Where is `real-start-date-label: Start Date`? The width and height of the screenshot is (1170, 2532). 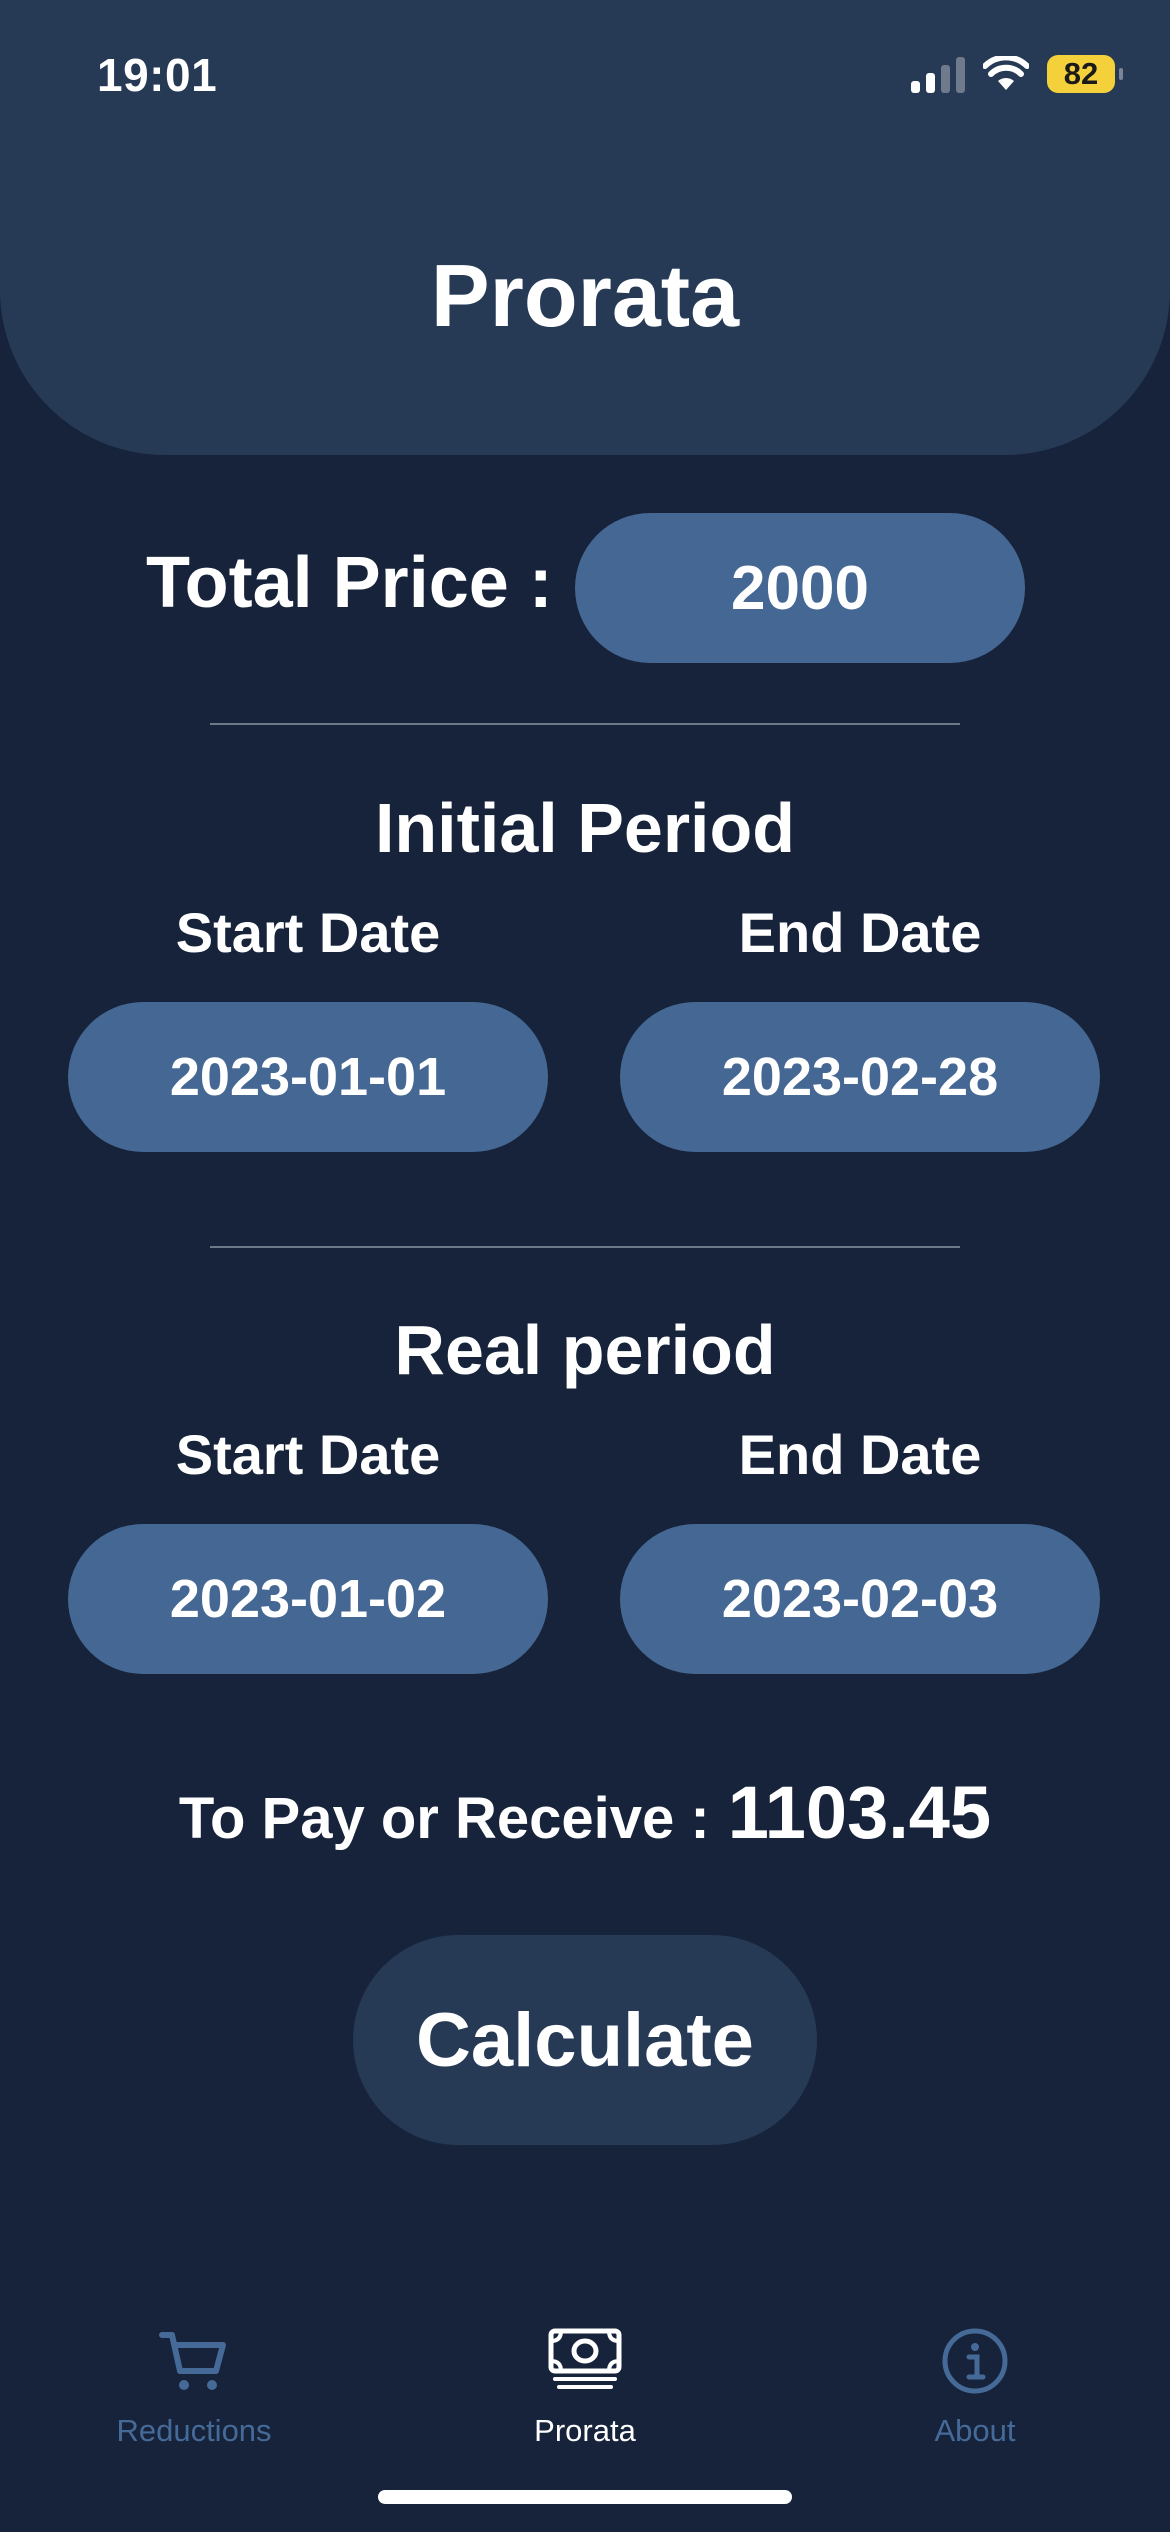 real-start-date-label: Start Date is located at coordinates (308, 1454).